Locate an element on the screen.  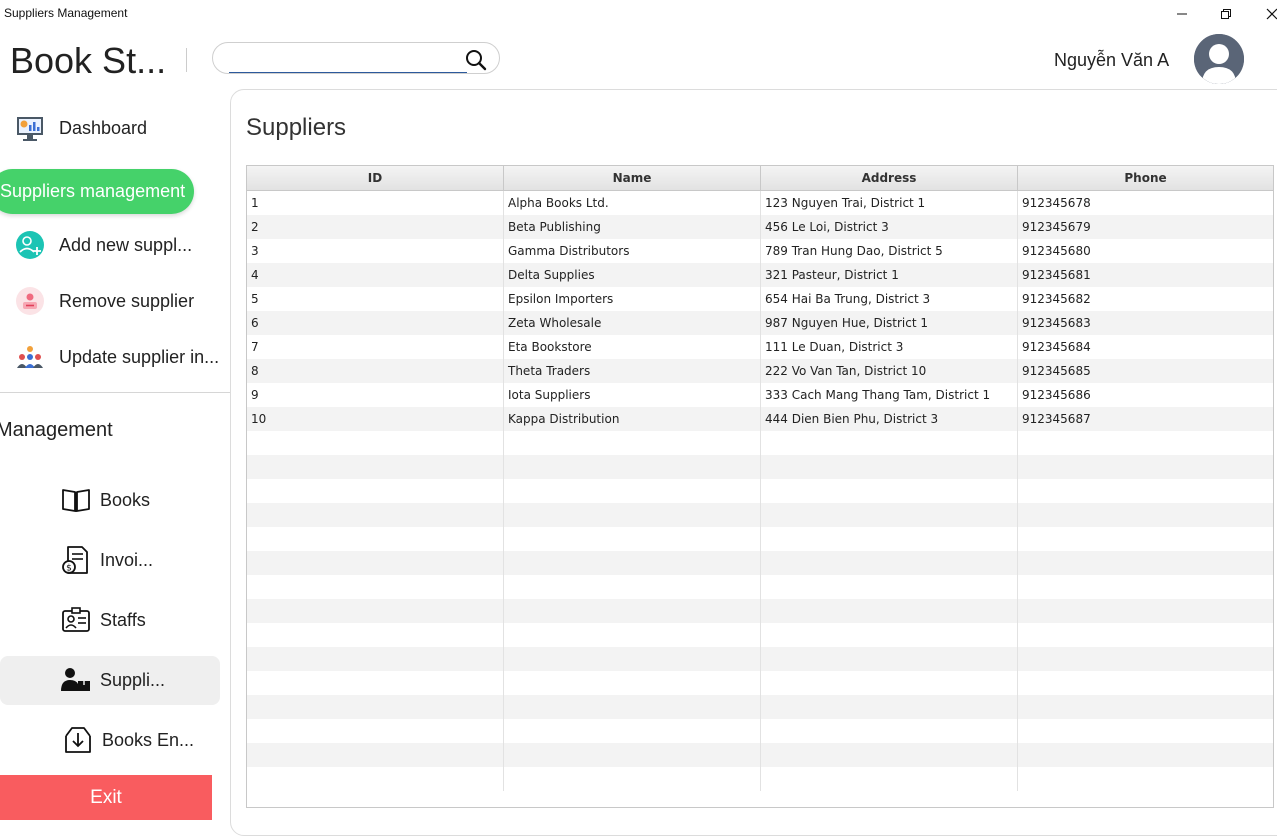
table-header: ID Name Address Phone is located at coordinates (760, 178).